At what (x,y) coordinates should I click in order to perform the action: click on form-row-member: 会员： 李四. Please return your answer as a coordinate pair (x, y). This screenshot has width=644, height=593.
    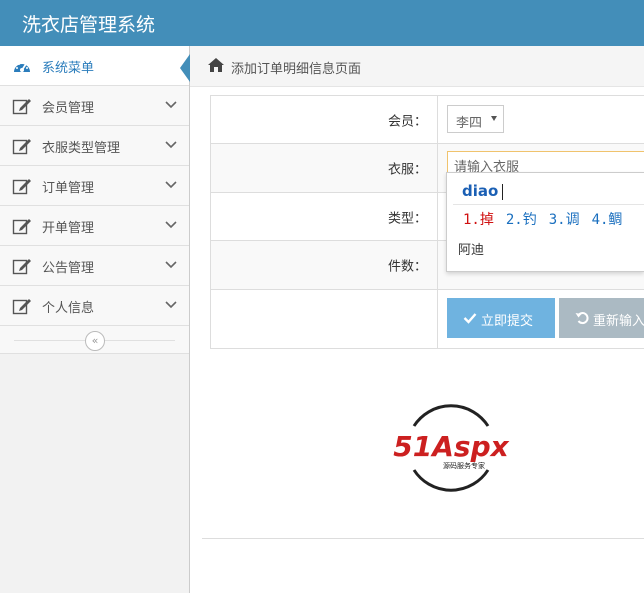
    Looking at the image, I should click on (427, 120).